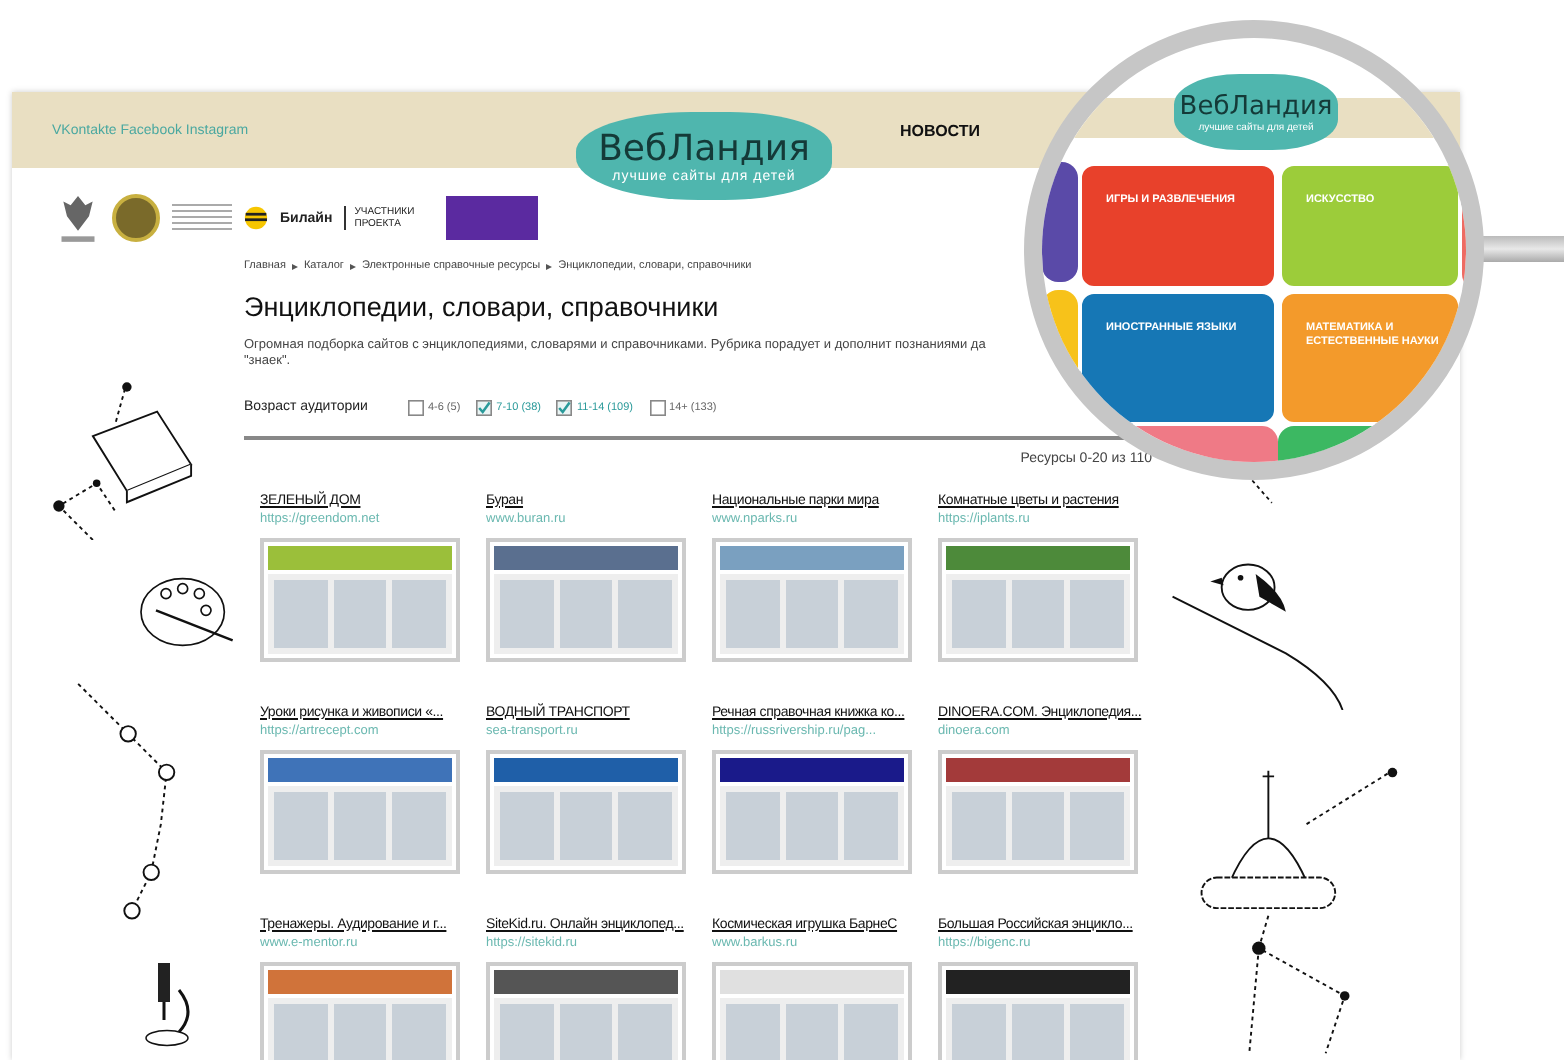  I want to click on seal-logo, so click(136, 218).